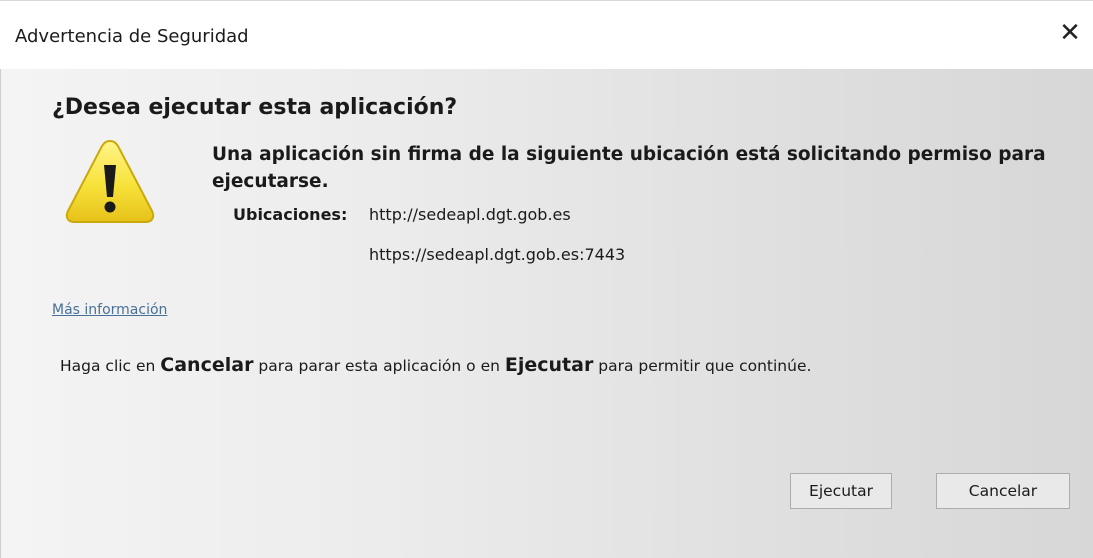 This screenshot has height=558, width=1093. I want to click on window-title: Advertencia de Seguridad, so click(132, 36).